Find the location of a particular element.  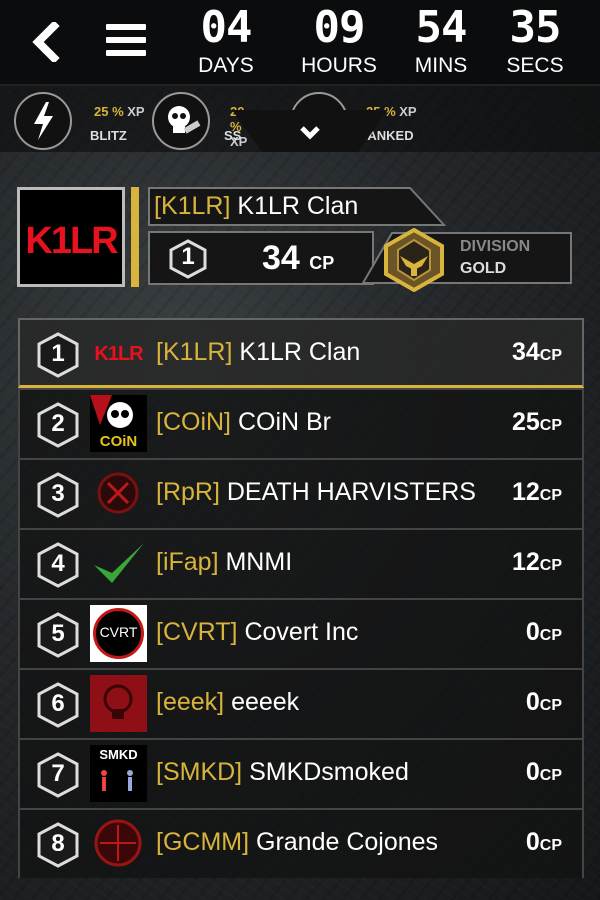

row-tag: [CVRT] is located at coordinates (197, 632).